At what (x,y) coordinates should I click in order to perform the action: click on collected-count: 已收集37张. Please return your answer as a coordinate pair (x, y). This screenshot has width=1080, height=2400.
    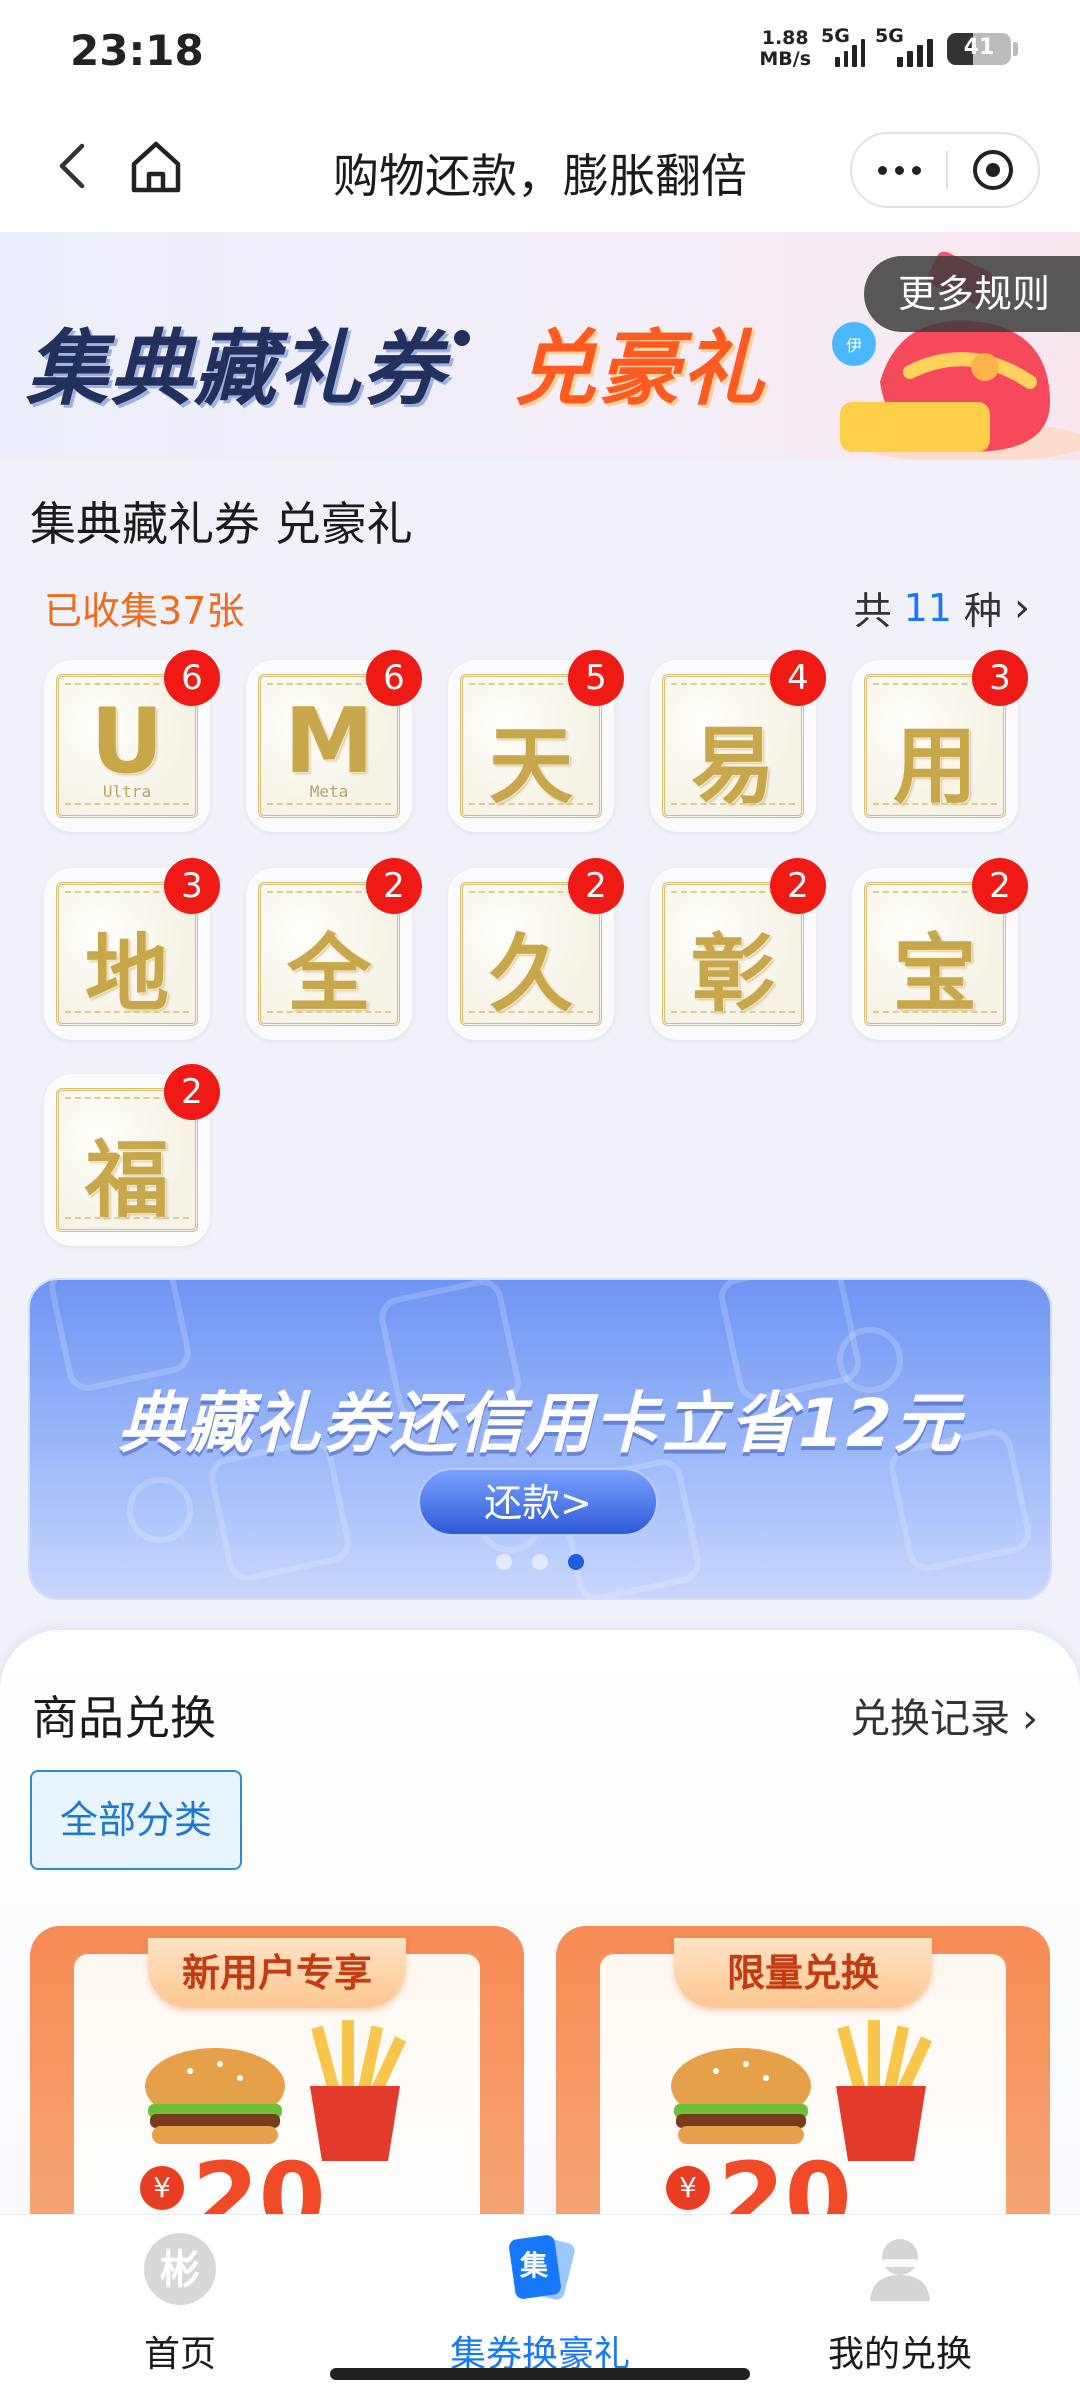
    Looking at the image, I should click on (144, 611).